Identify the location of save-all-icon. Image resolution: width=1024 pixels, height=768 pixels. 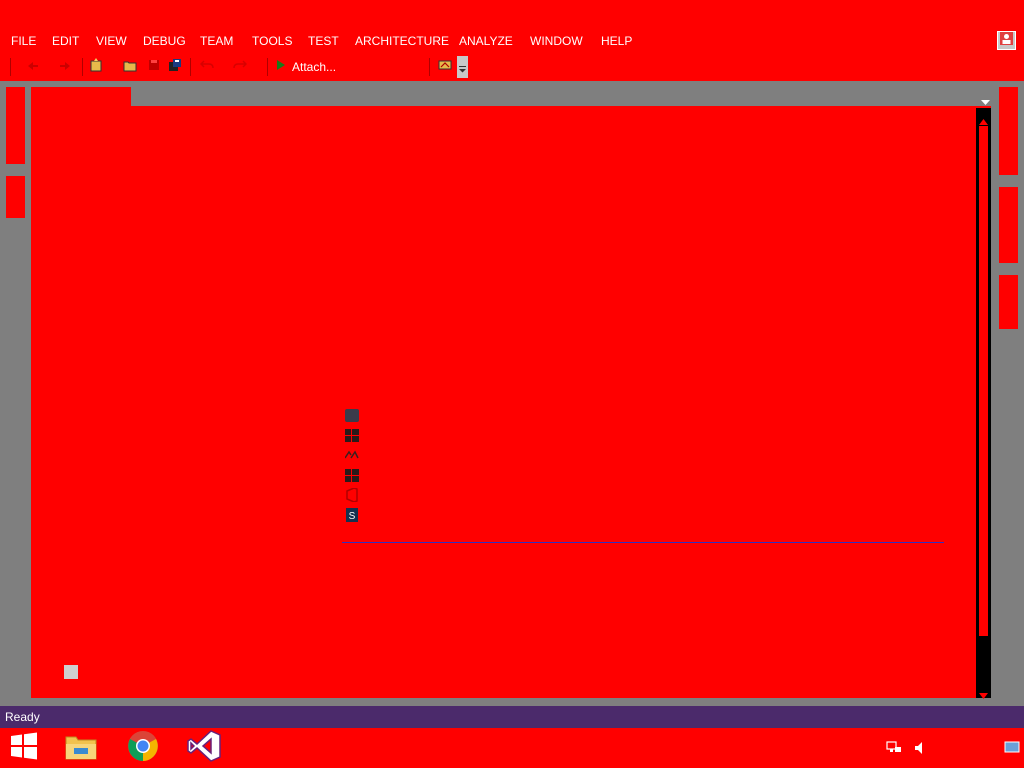
(175, 67).